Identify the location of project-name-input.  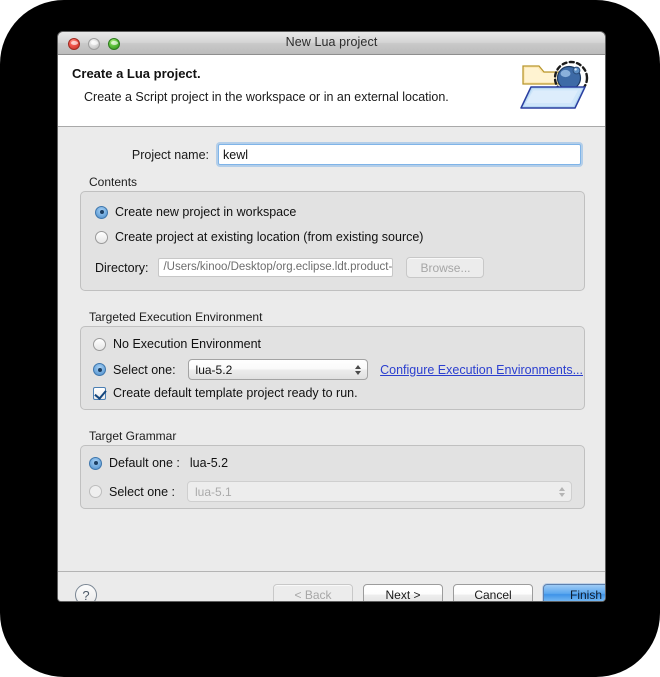
(399, 154).